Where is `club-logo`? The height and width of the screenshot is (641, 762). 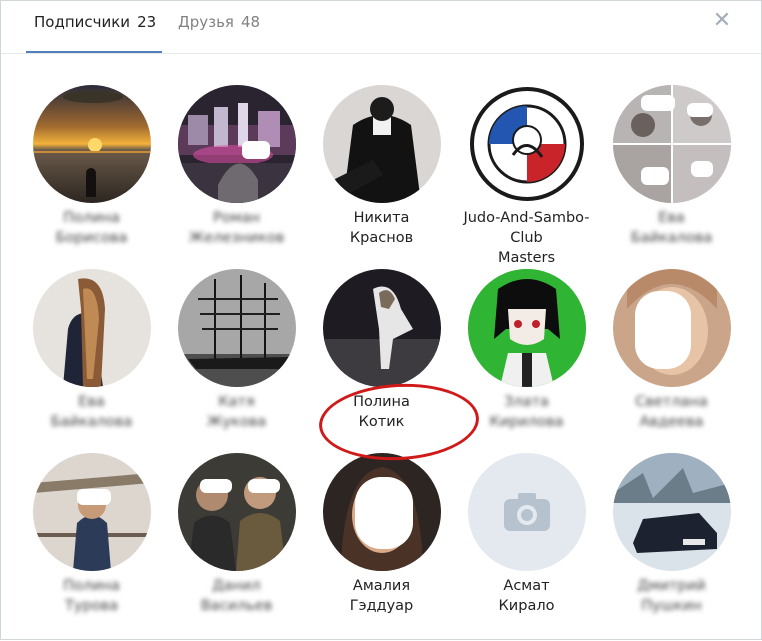
club-logo is located at coordinates (527, 144).